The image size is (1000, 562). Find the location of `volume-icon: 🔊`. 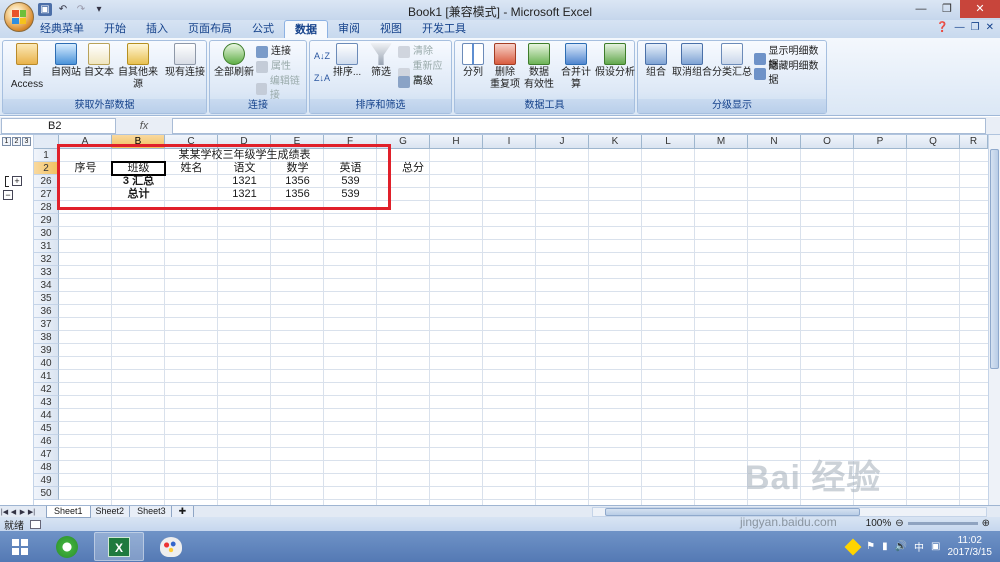

volume-icon: 🔊 is located at coordinates (901, 546).